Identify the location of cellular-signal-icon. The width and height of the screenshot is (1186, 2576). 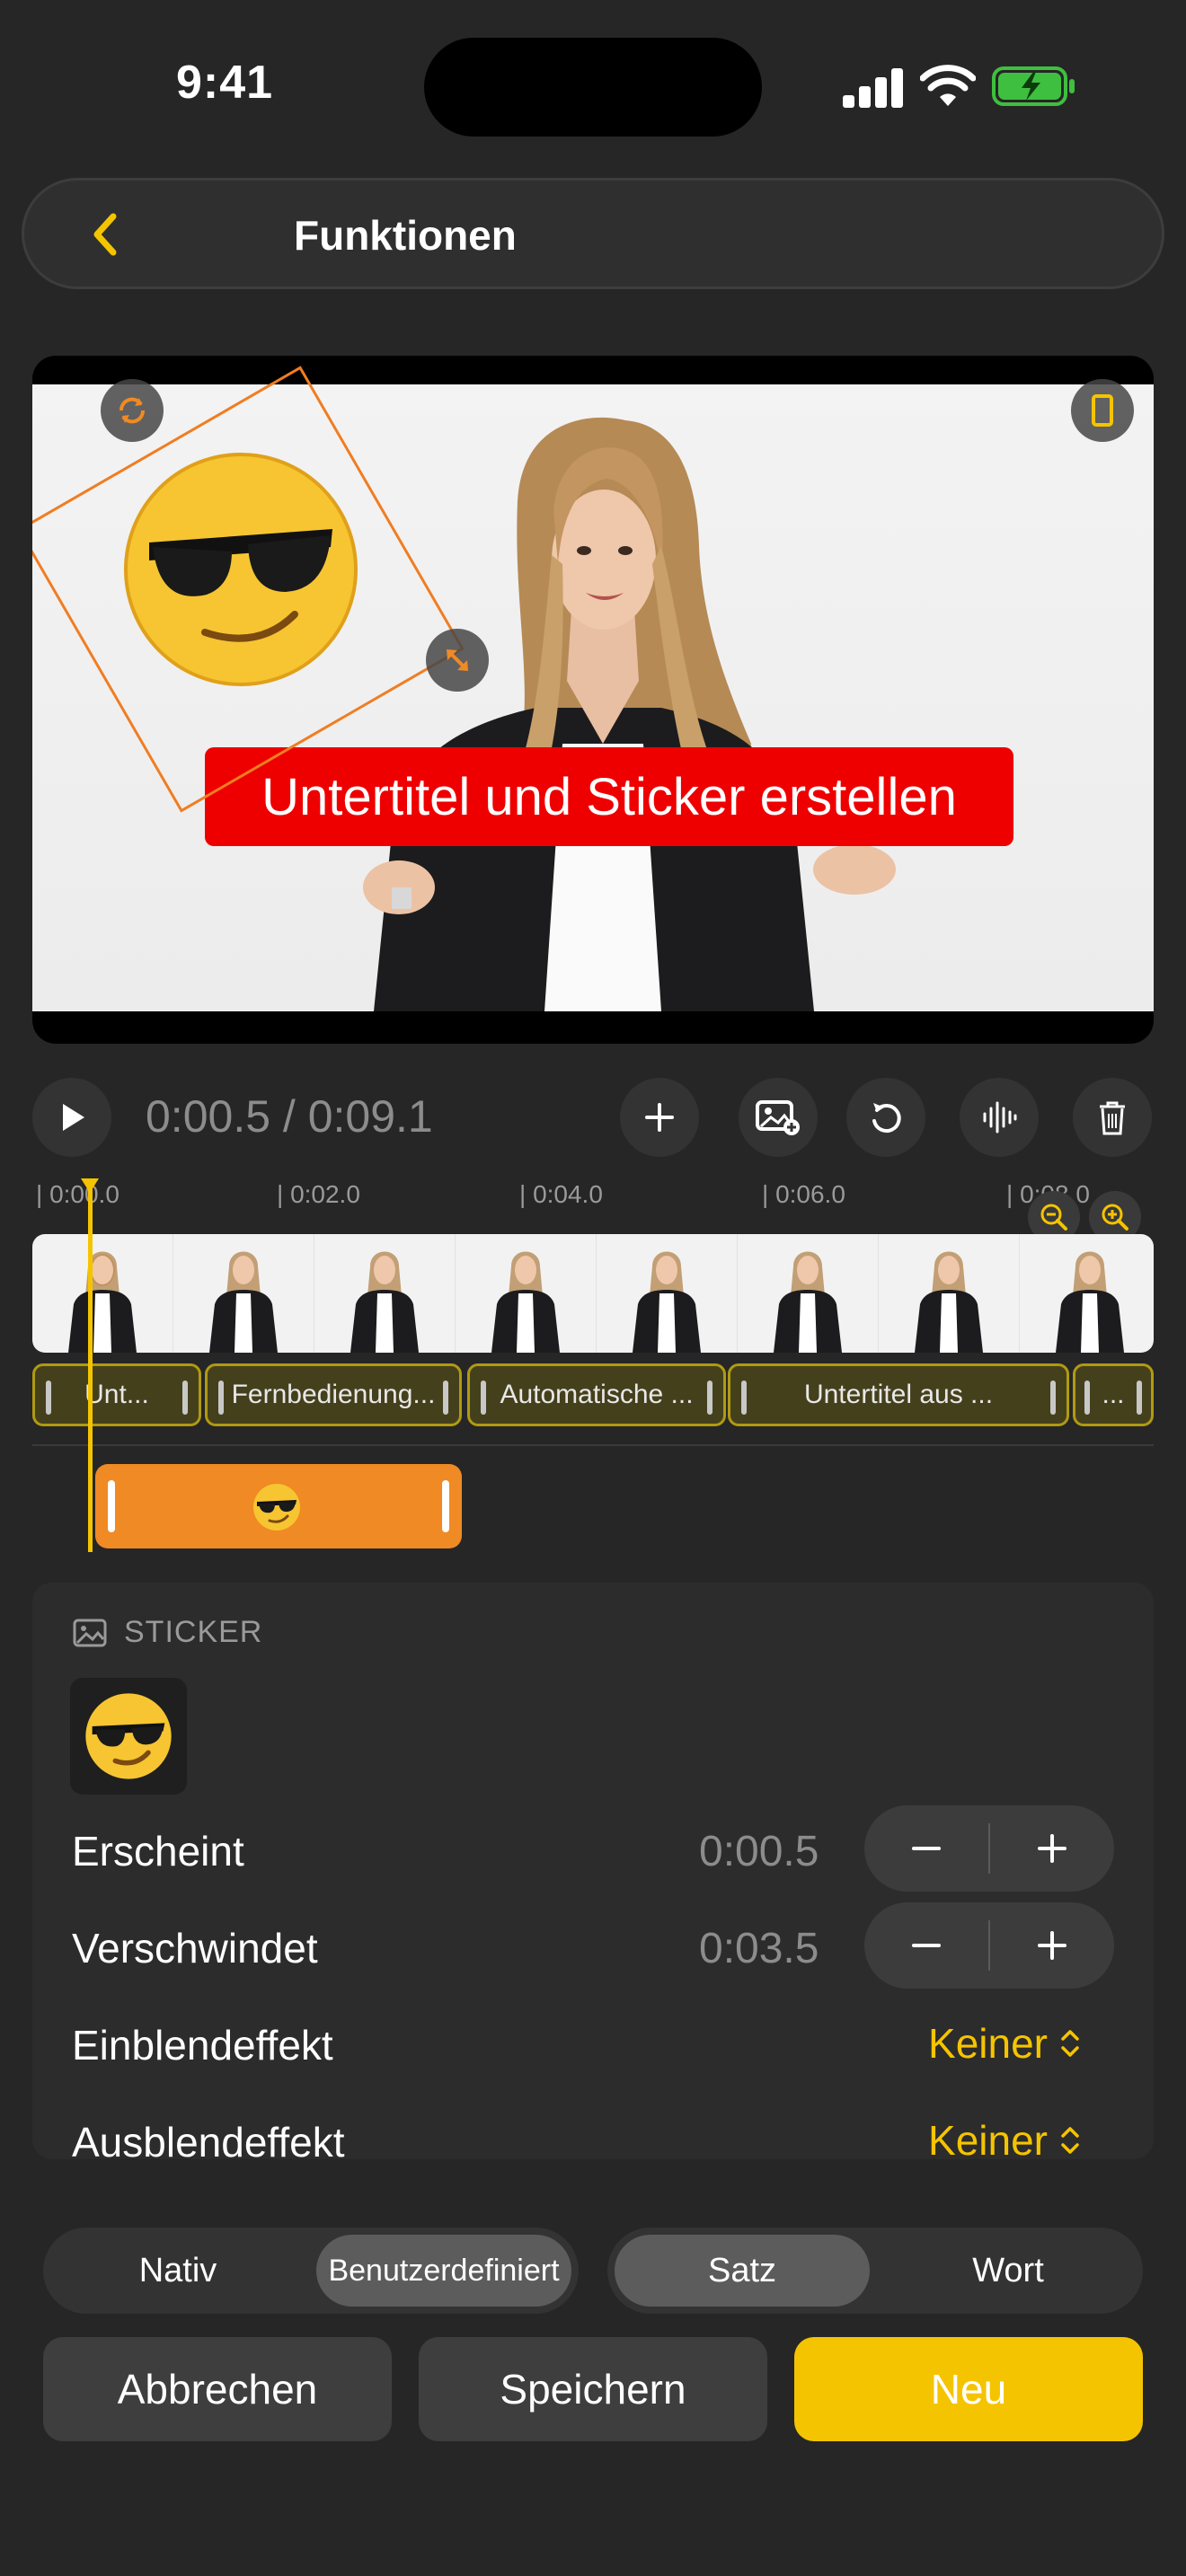
(873, 87).